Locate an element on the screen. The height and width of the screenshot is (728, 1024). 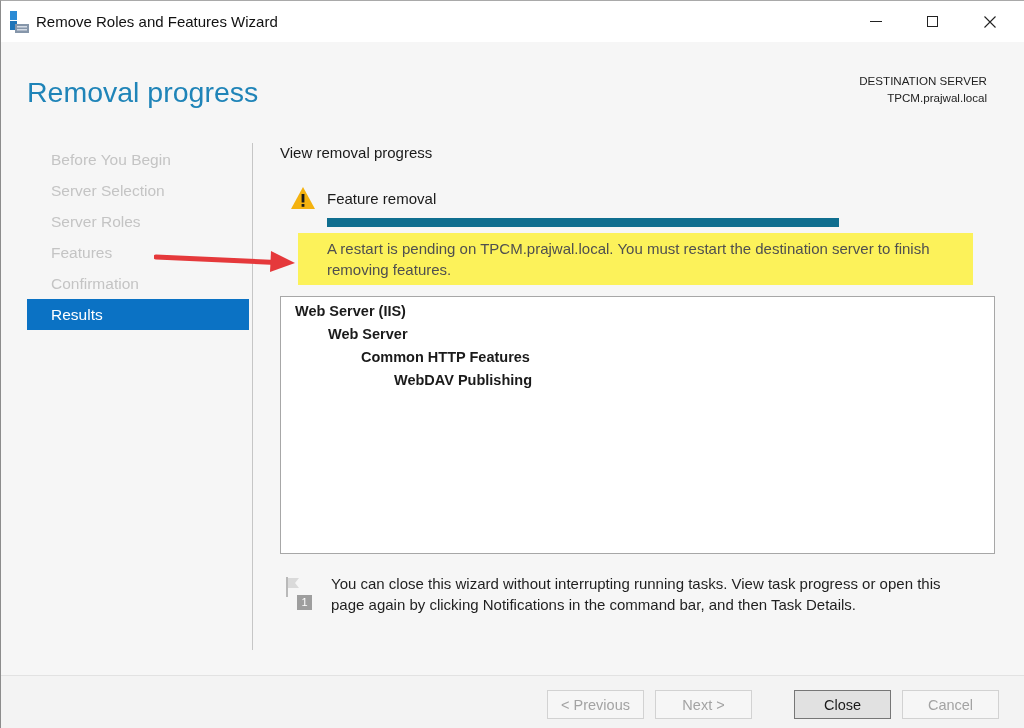
section-heading: View removal progress is located at coordinates (356, 153).